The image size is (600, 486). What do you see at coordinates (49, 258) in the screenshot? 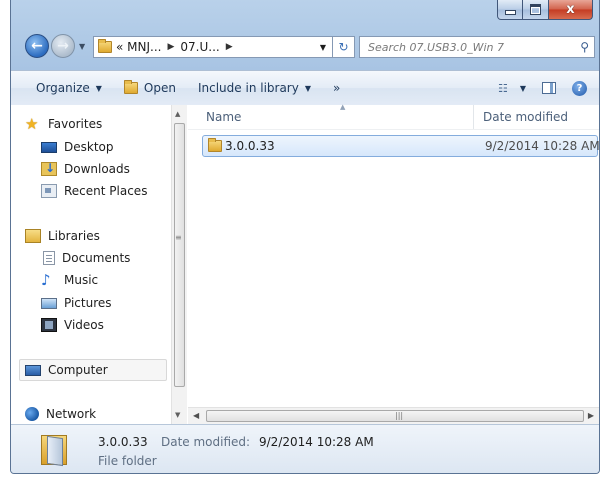
I see `documents-icon` at bounding box center [49, 258].